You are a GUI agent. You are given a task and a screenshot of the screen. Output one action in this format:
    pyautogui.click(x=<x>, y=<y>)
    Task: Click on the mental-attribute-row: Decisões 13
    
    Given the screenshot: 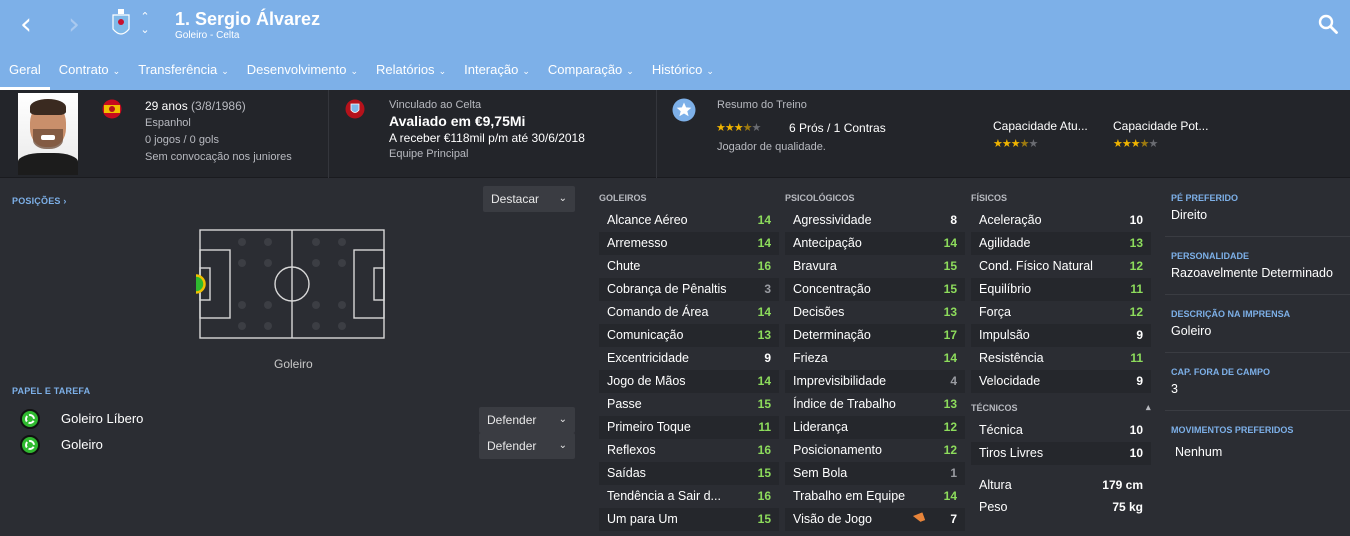 What is the action you would take?
    pyautogui.click(x=875, y=312)
    